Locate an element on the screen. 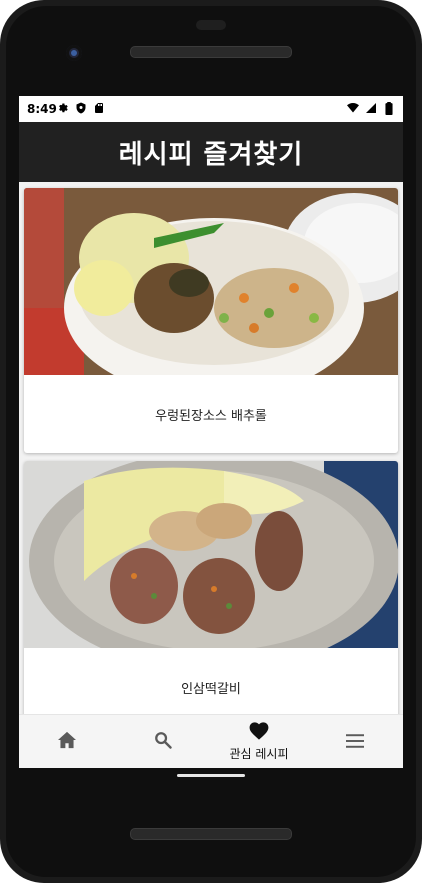  wifi-icon is located at coordinates (353, 108).